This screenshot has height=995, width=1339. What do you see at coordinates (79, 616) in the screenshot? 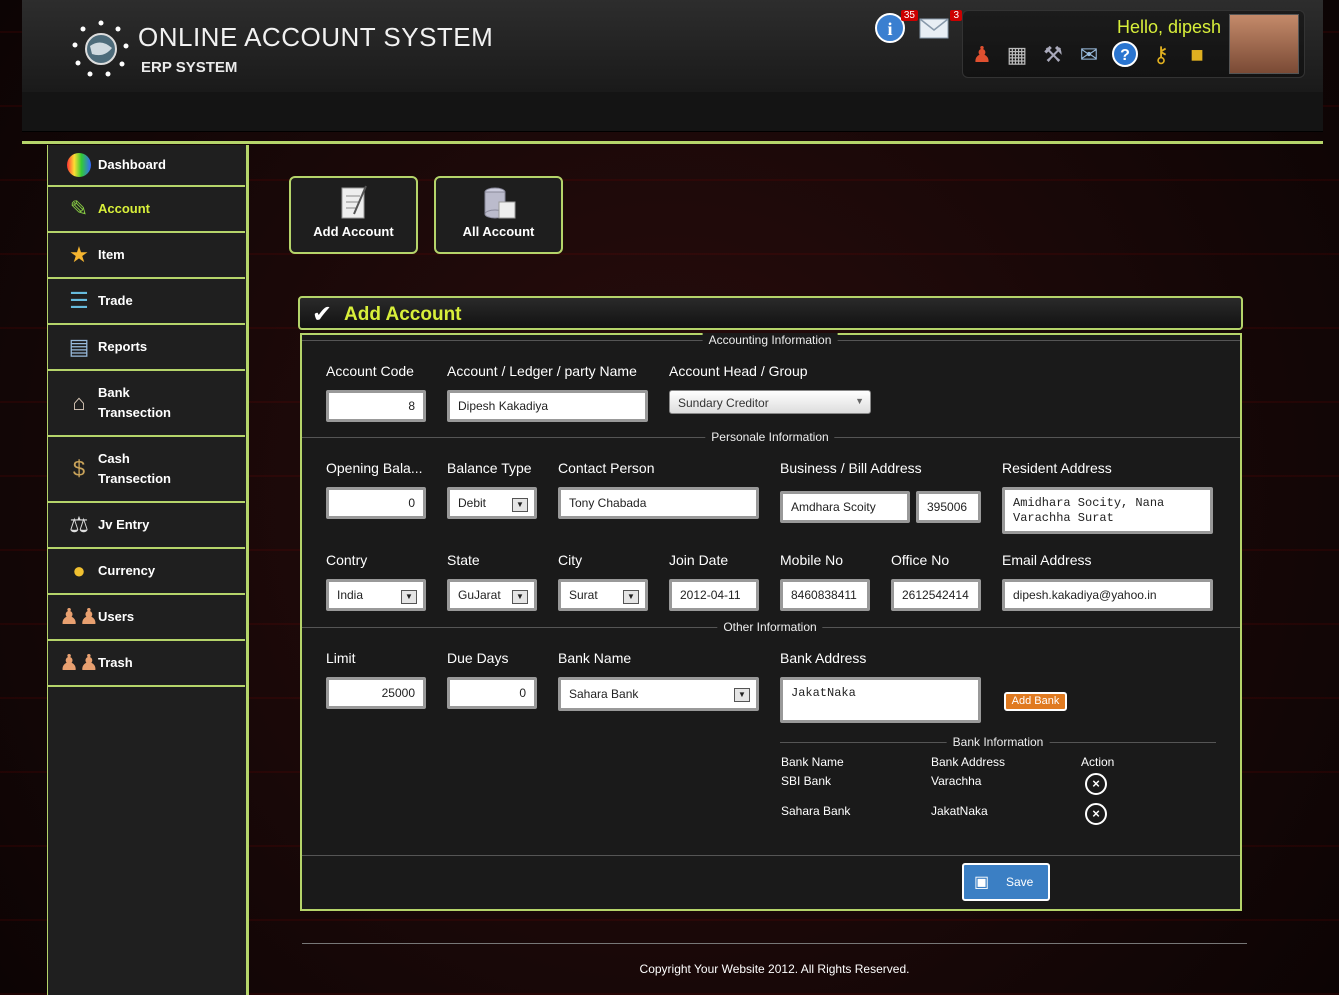
I see `users-icon: ♟♟` at bounding box center [79, 616].